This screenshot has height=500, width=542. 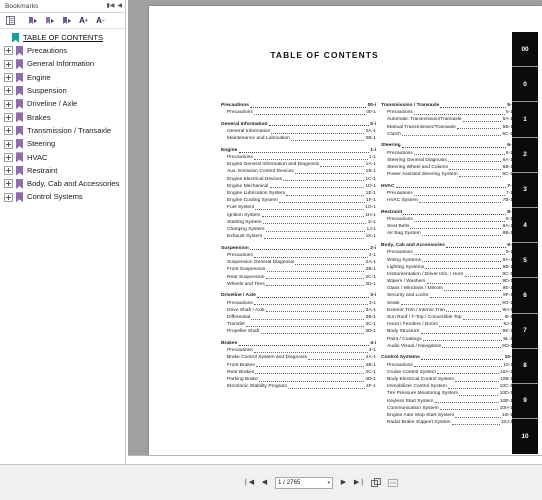 I want to click on fit-width-icon, so click(x=393, y=483).